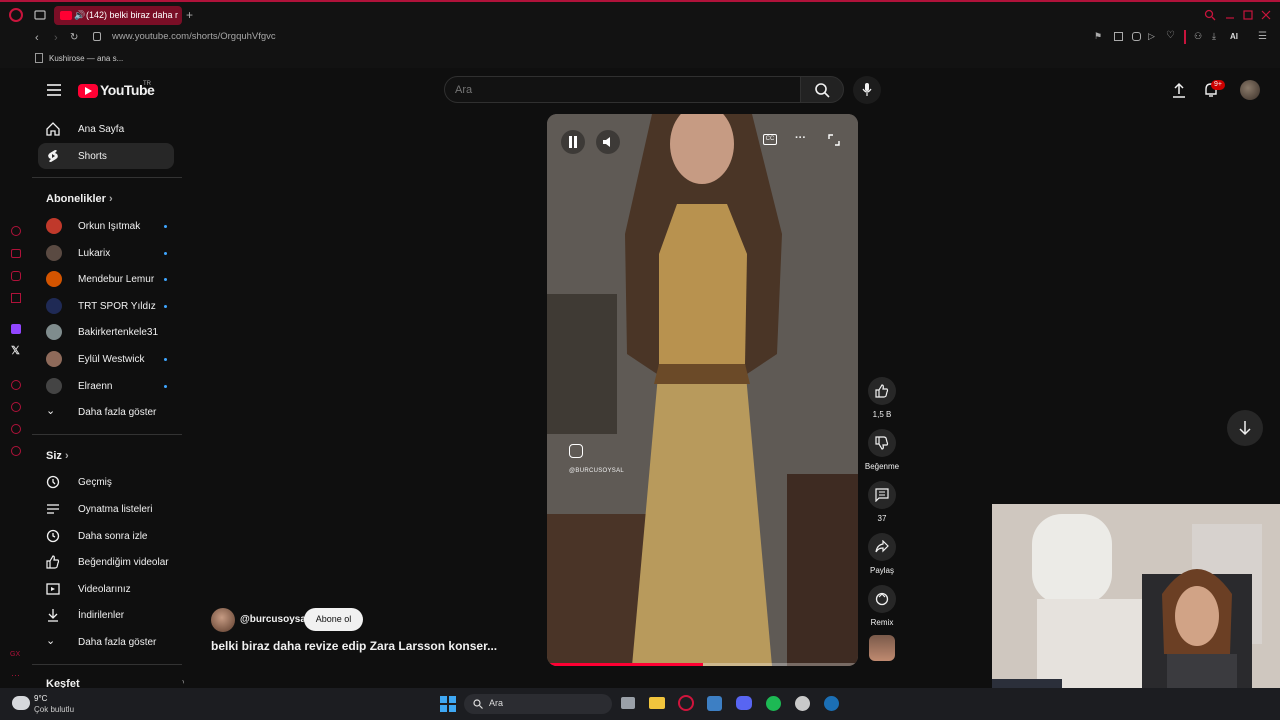  Describe the element at coordinates (16, 298) in the screenshot. I see `messenger-icon` at that location.